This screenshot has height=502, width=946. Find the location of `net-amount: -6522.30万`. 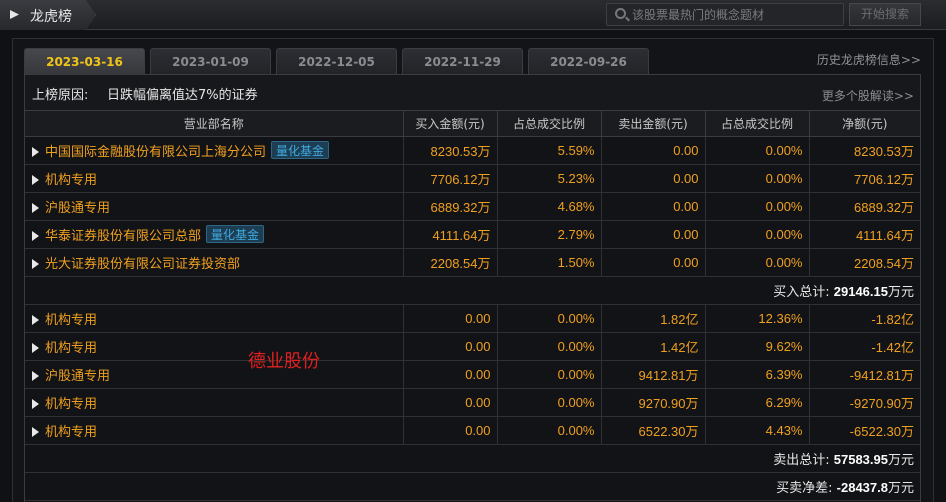

net-amount: -6522.30万 is located at coordinates (864, 430).